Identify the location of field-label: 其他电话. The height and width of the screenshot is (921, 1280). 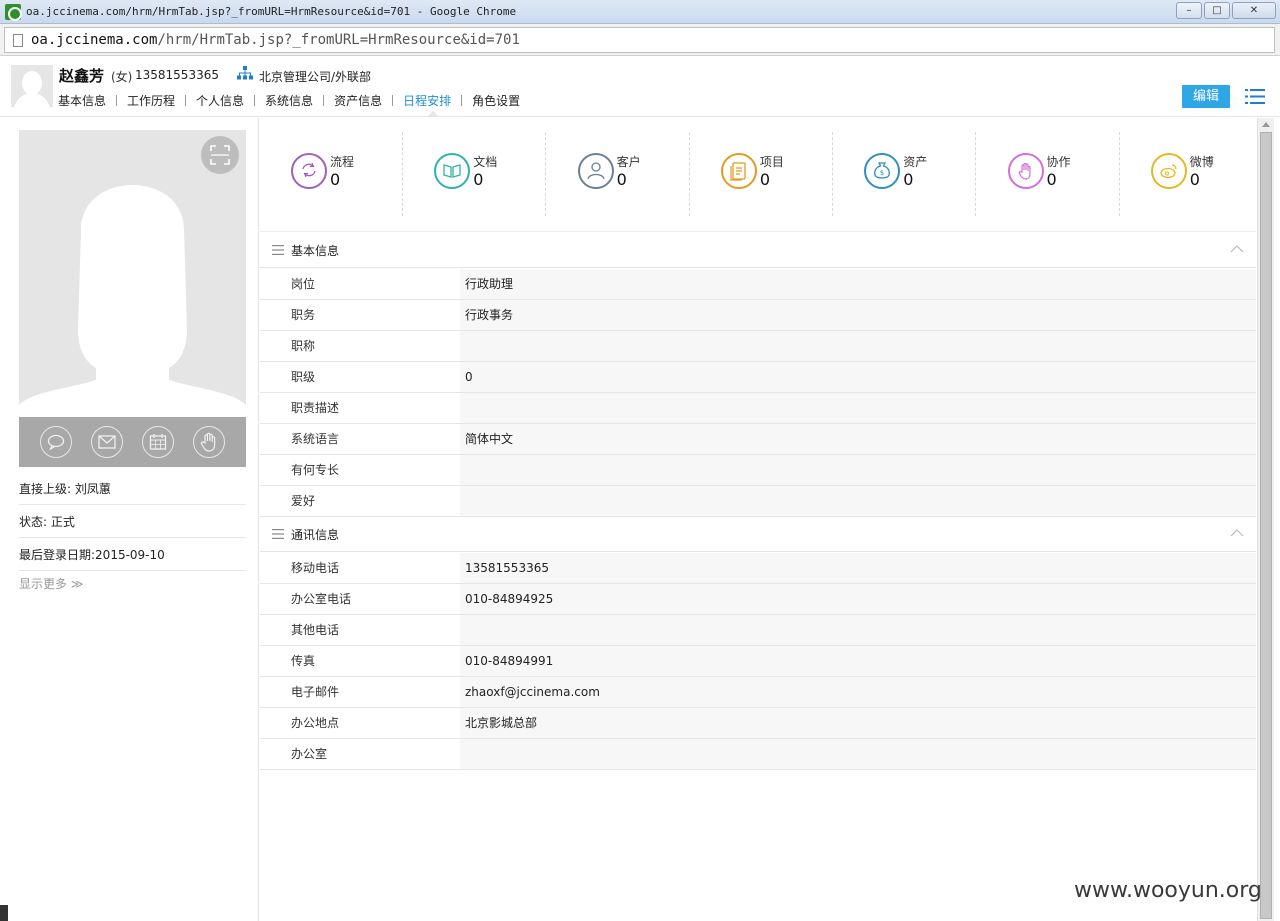
(315, 630).